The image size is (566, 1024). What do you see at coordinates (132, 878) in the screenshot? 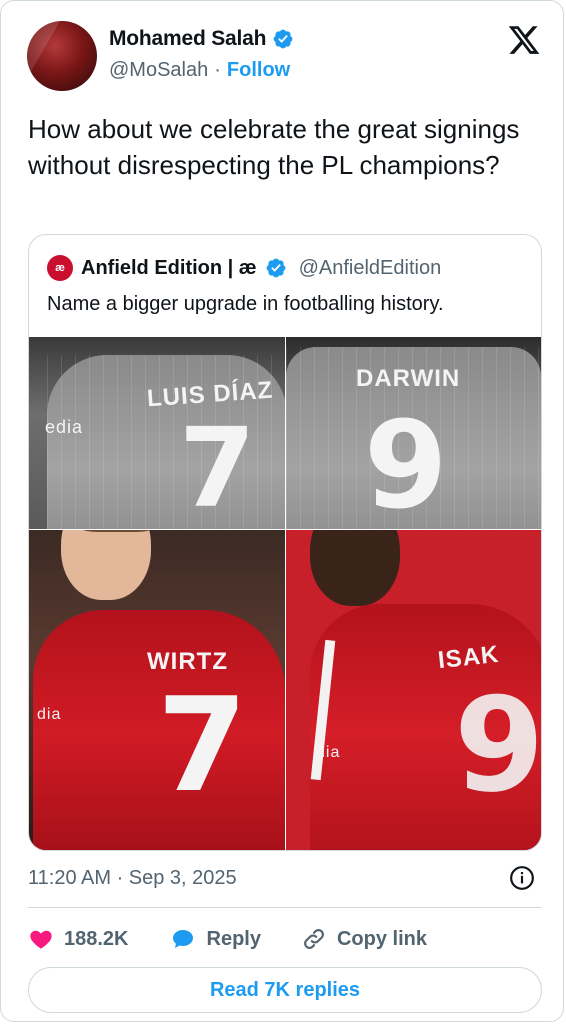
I see `tweet-timestamp: 11:20 AM · Sep 3, 2025` at bounding box center [132, 878].